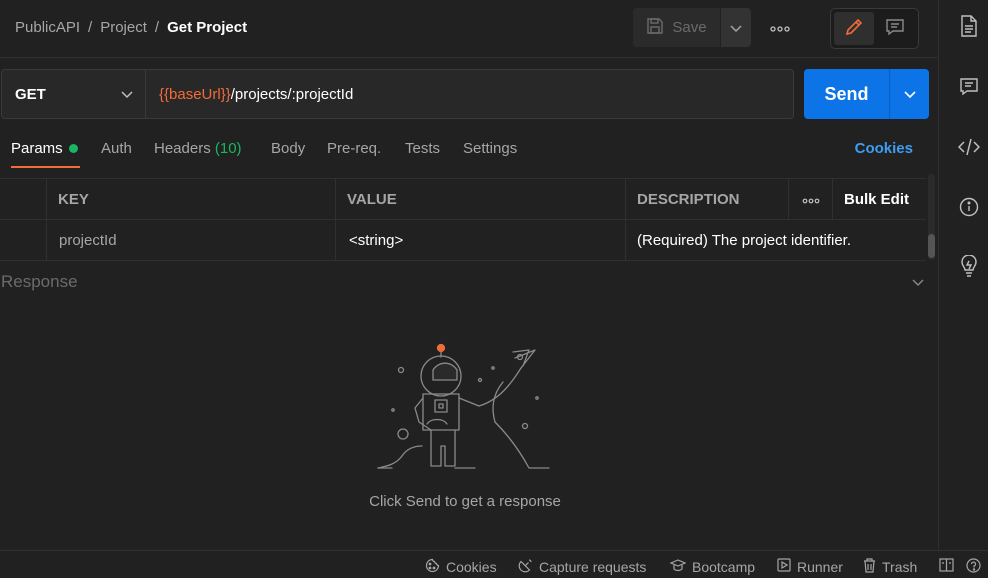  What do you see at coordinates (900, 567) in the screenshot?
I see `trash-label: Trash` at bounding box center [900, 567].